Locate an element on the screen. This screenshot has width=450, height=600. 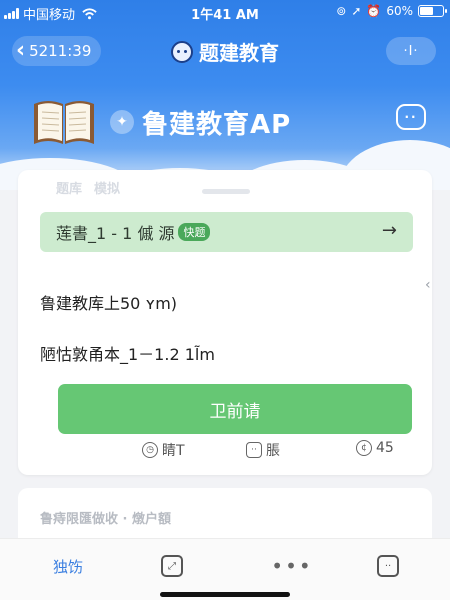
tab-bar: 独饬 ⤢ ••• ·· is located at coordinates (225, 569).